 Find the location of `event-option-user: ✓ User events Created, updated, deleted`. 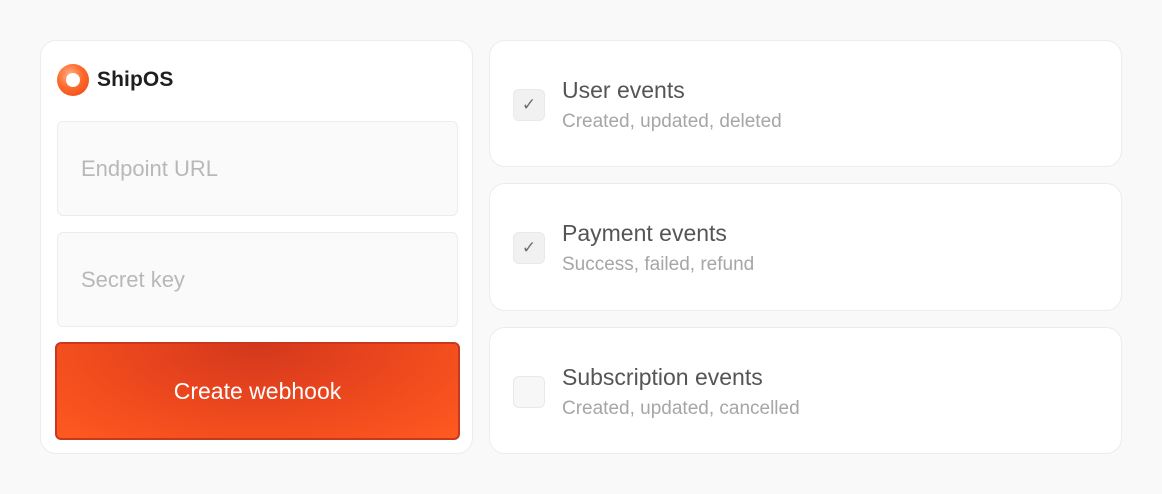

event-option-user: ✓ User events Created, updated, deleted is located at coordinates (805, 103).